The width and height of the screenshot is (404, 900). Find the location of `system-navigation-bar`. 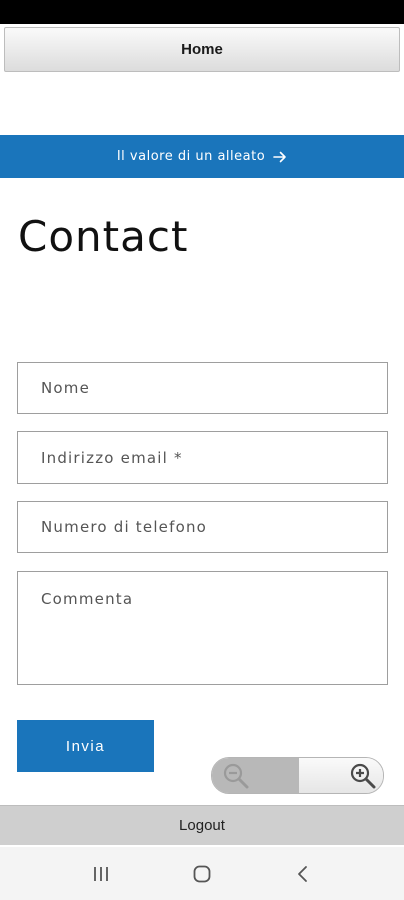

system-navigation-bar is located at coordinates (202, 873).